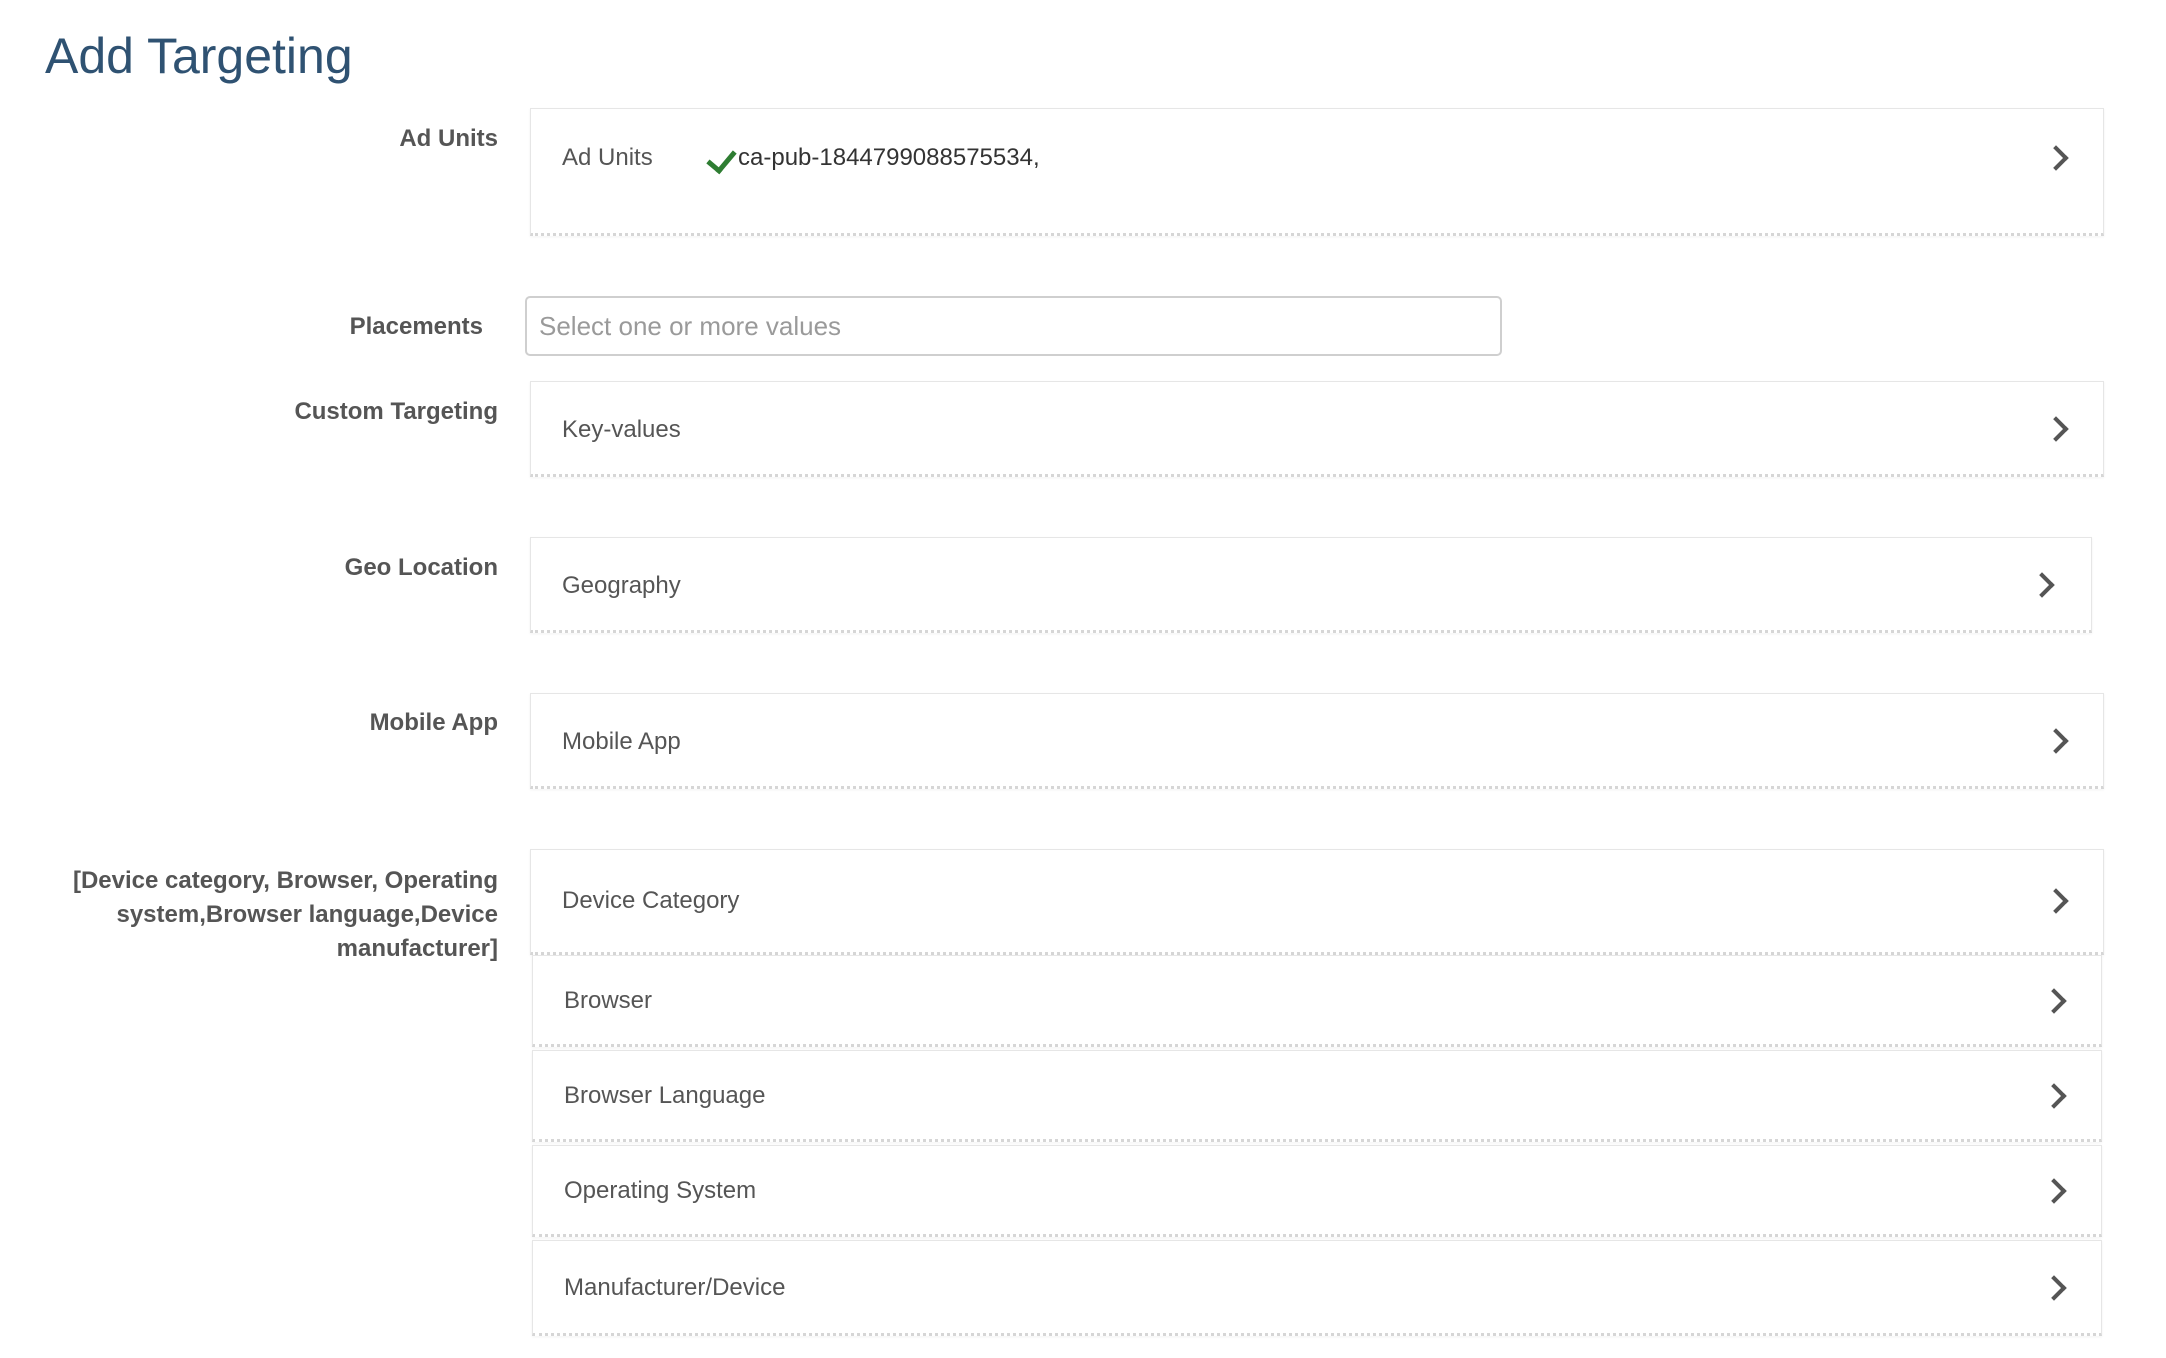 This screenshot has height=1358, width=2166. I want to click on mobile-app-label: Mobile App, so click(433, 722).